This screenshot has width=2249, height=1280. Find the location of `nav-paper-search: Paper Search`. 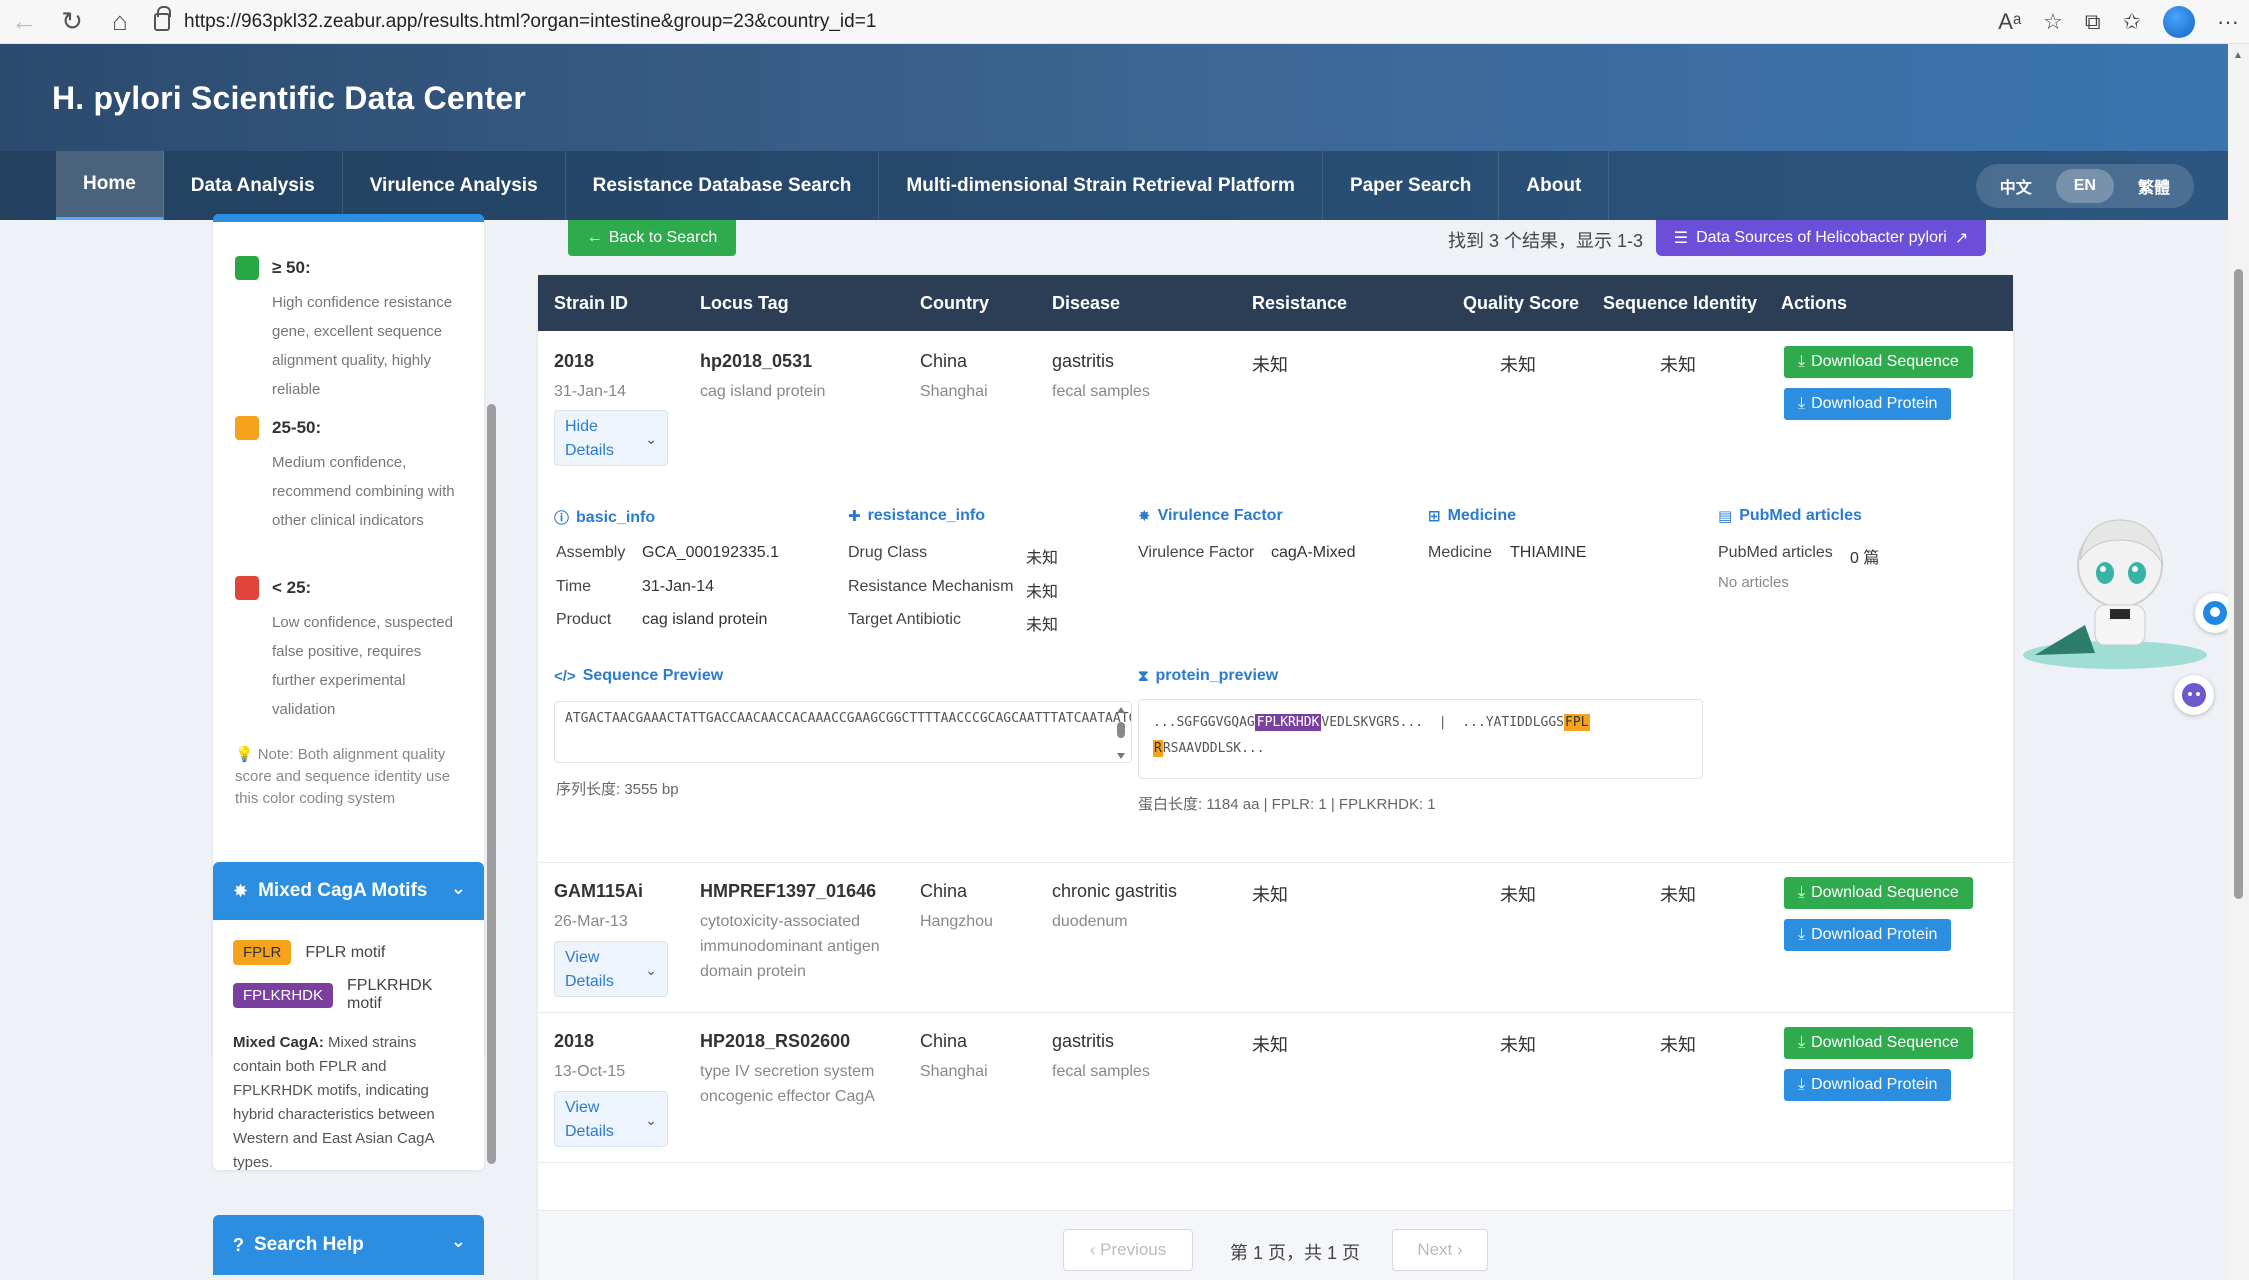

nav-paper-search: Paper Search is located at coordinates (1411, 185).